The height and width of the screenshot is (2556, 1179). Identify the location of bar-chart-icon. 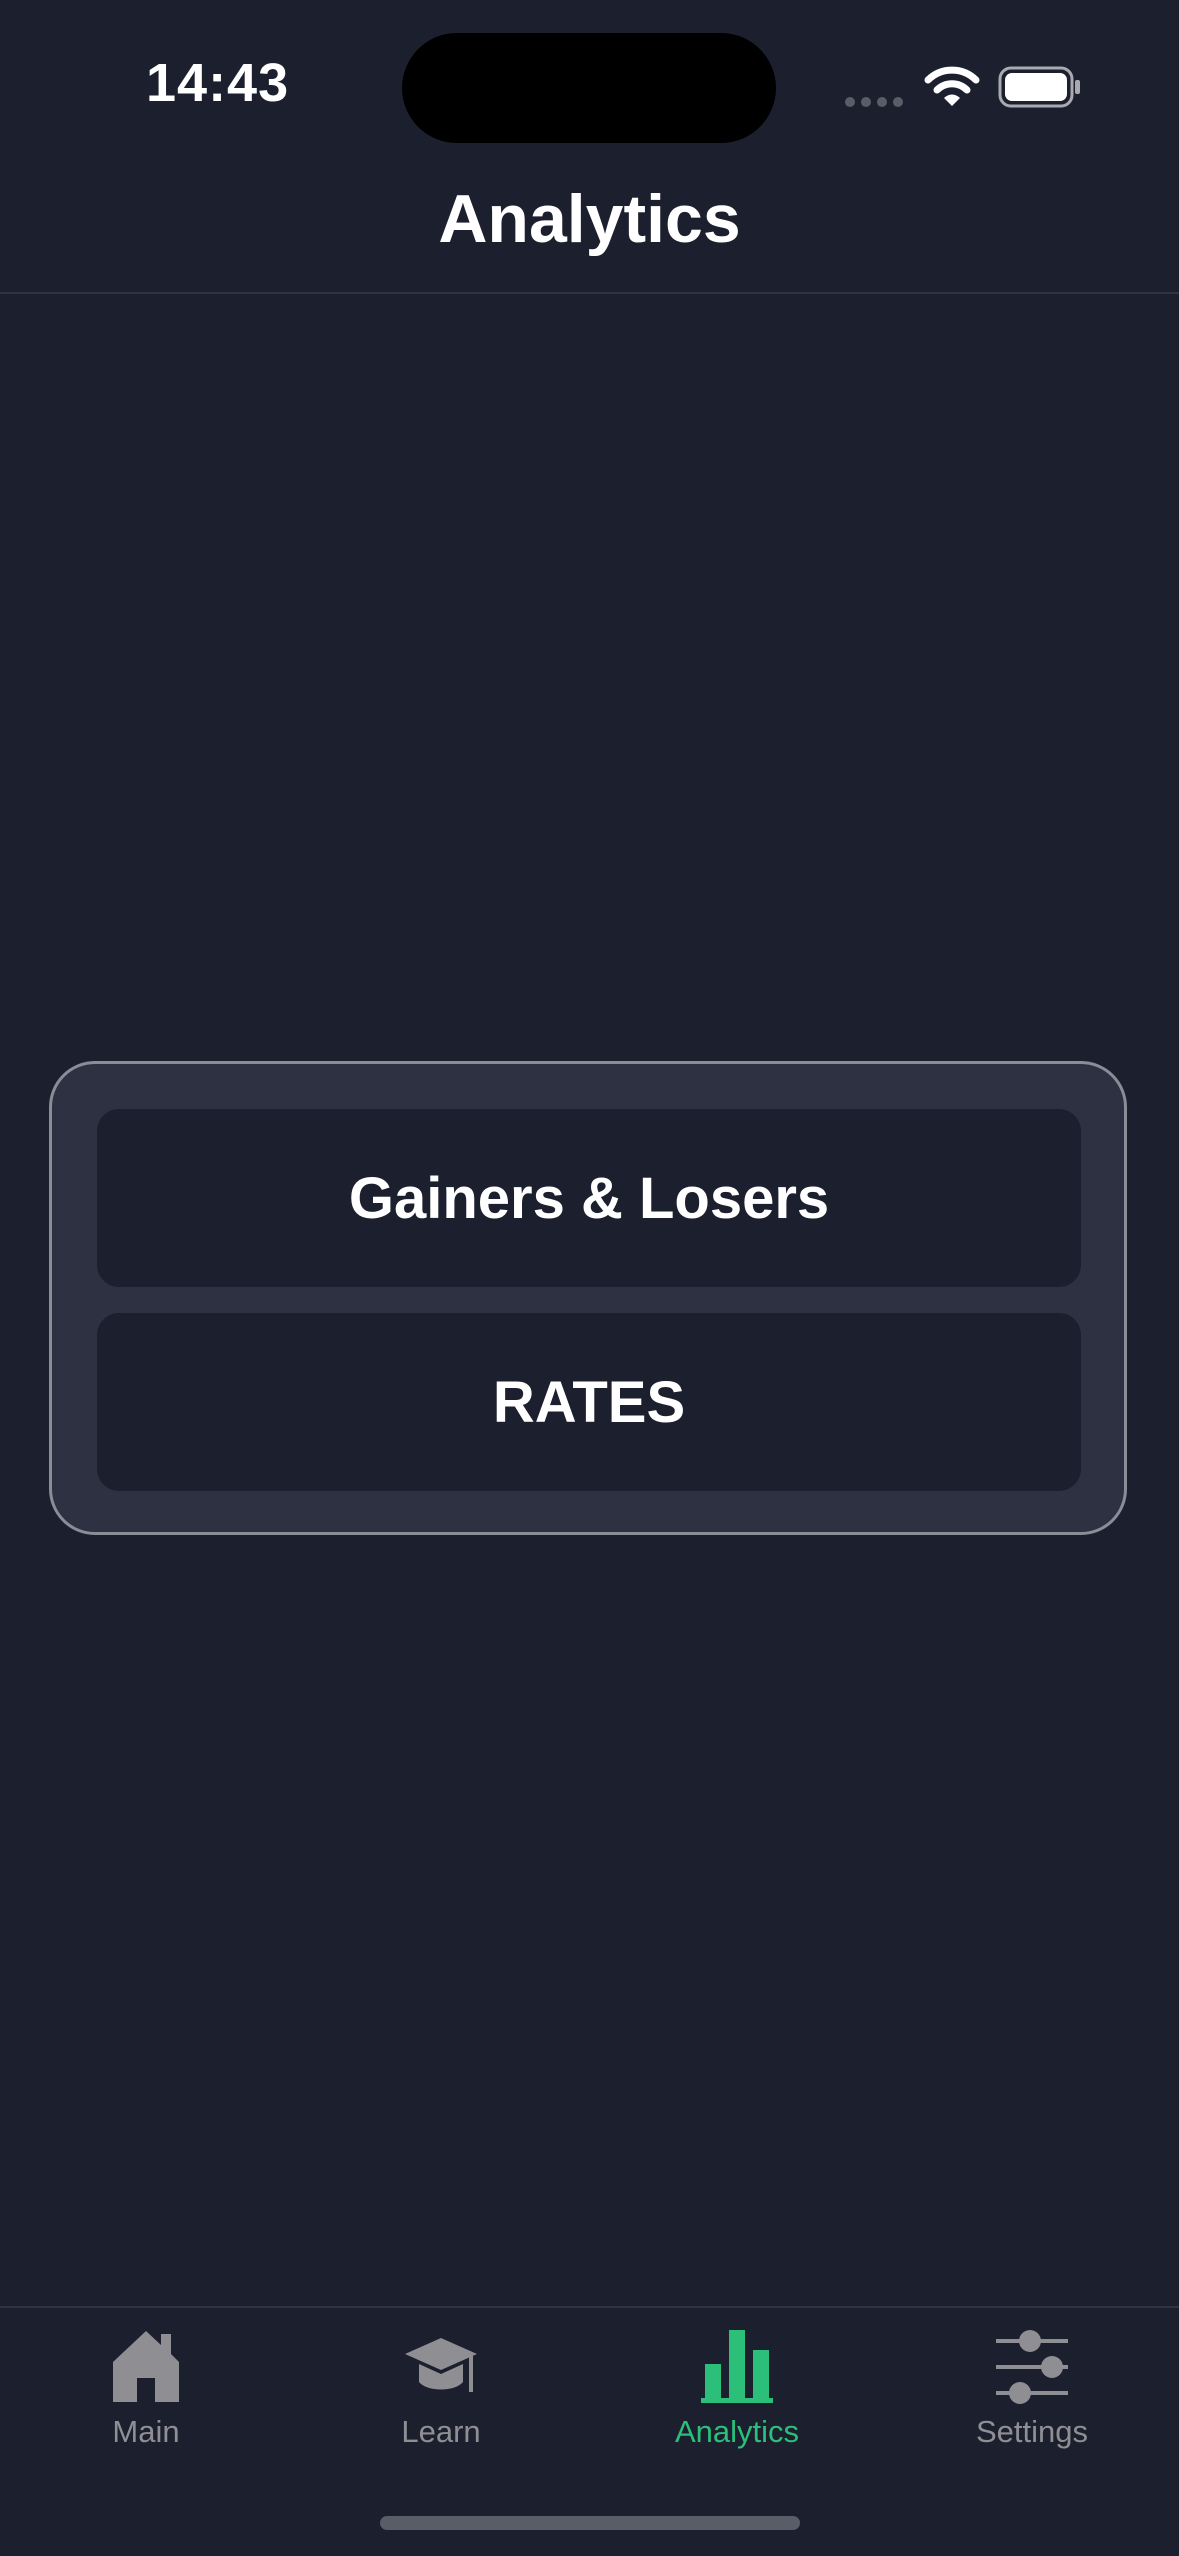
(737, 2366).